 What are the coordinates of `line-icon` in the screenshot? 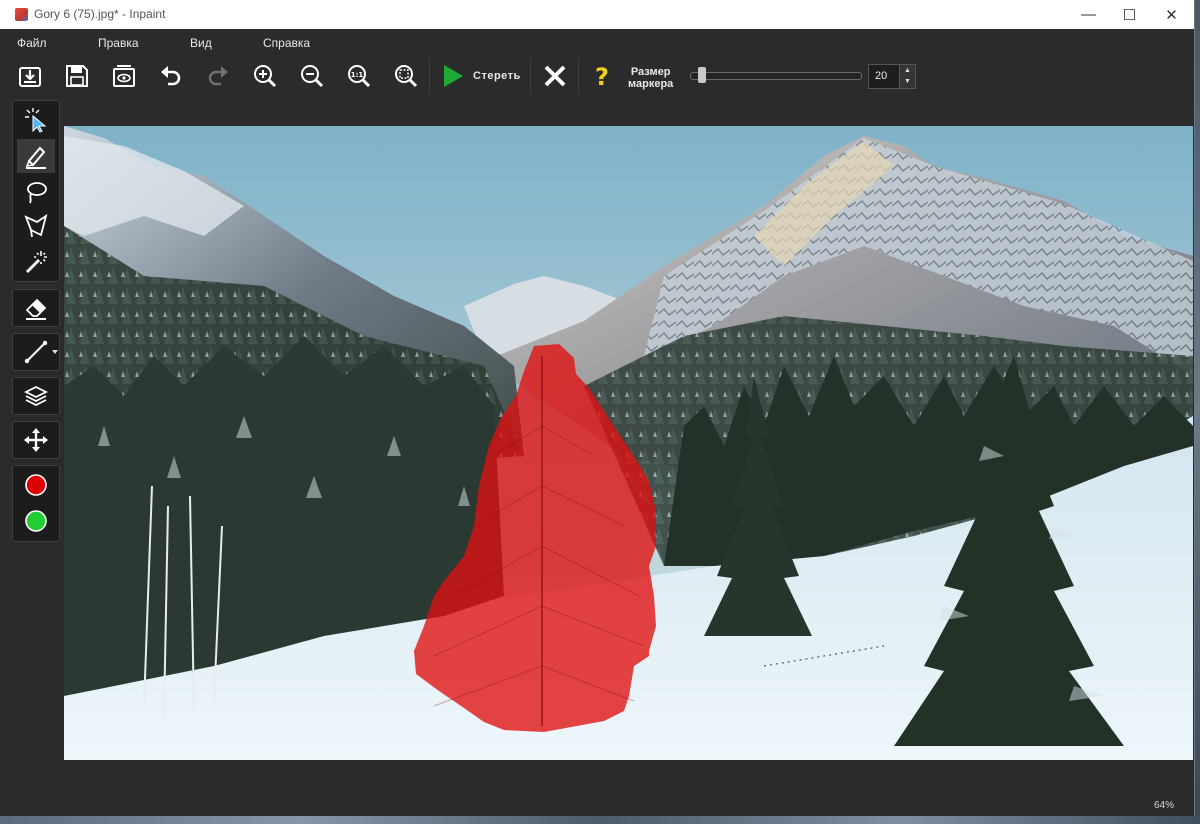 It's located at (36, 352).